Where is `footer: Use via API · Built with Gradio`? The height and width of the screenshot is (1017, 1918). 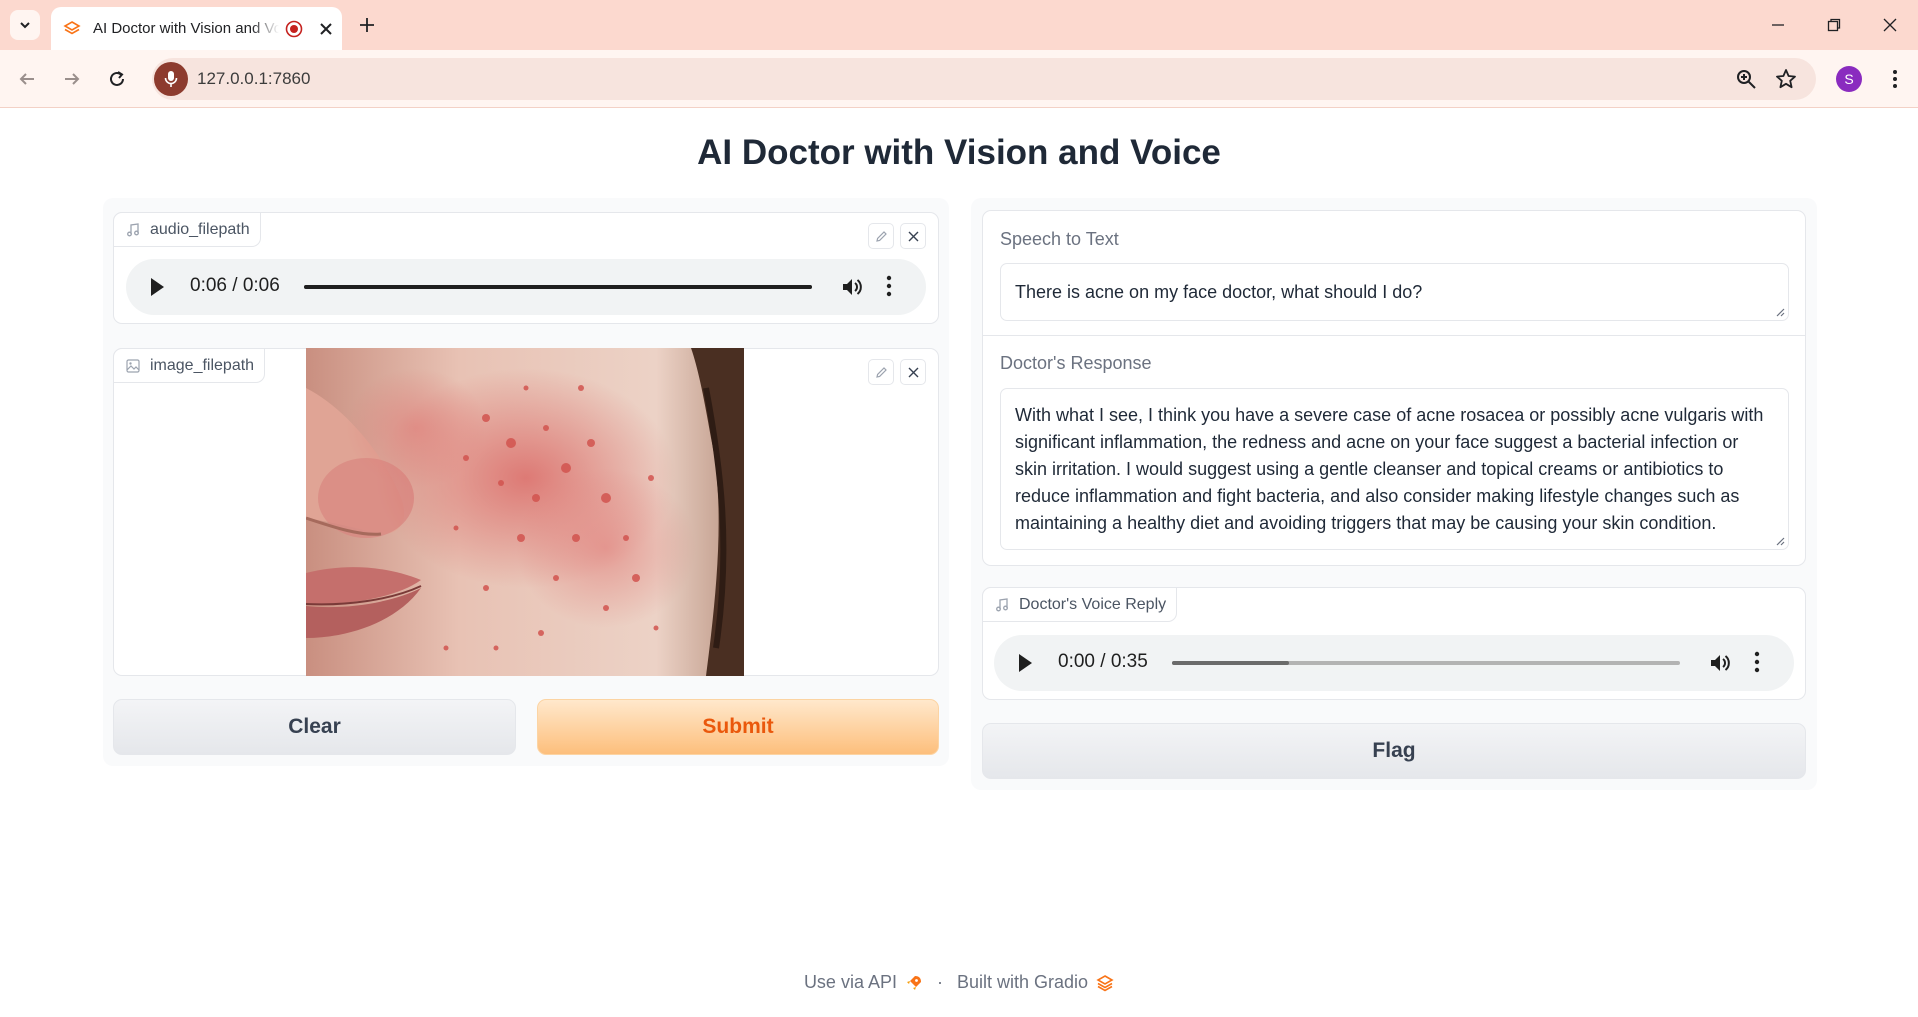 footer: Use via API · Built with Gradio is located at coordinates (959, 982).